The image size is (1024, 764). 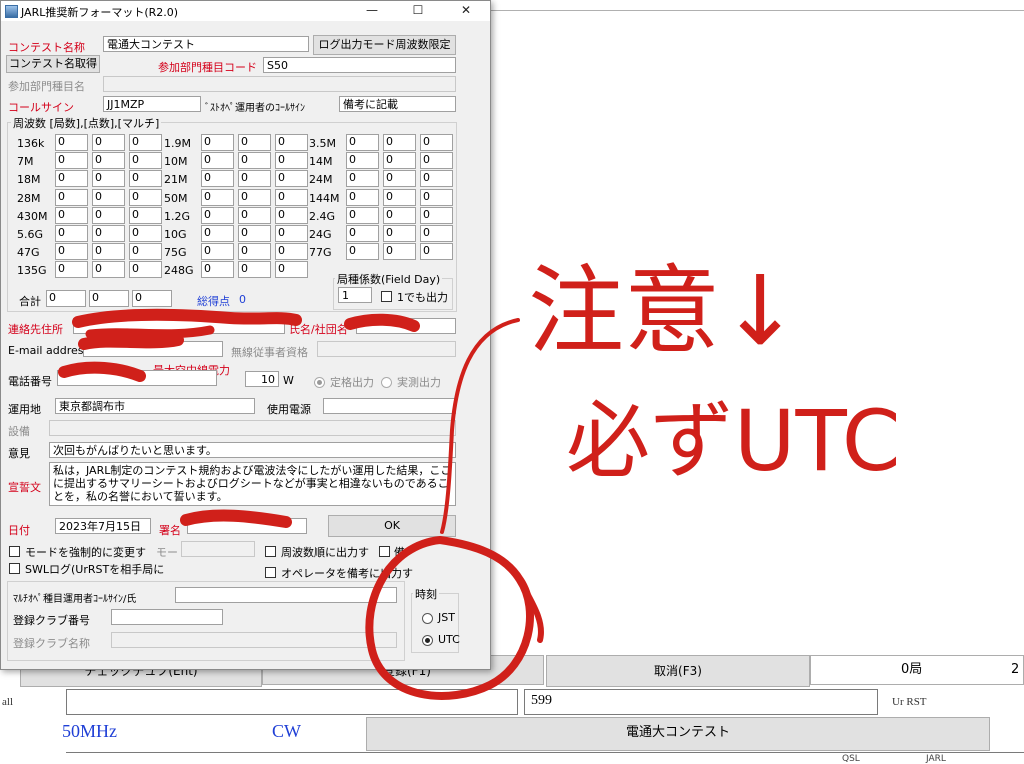 What do you see at coordinates (664, 311) in the screenshot?
I see `annotation-text-line1: 注意↓` at bounding box center [664, 311].